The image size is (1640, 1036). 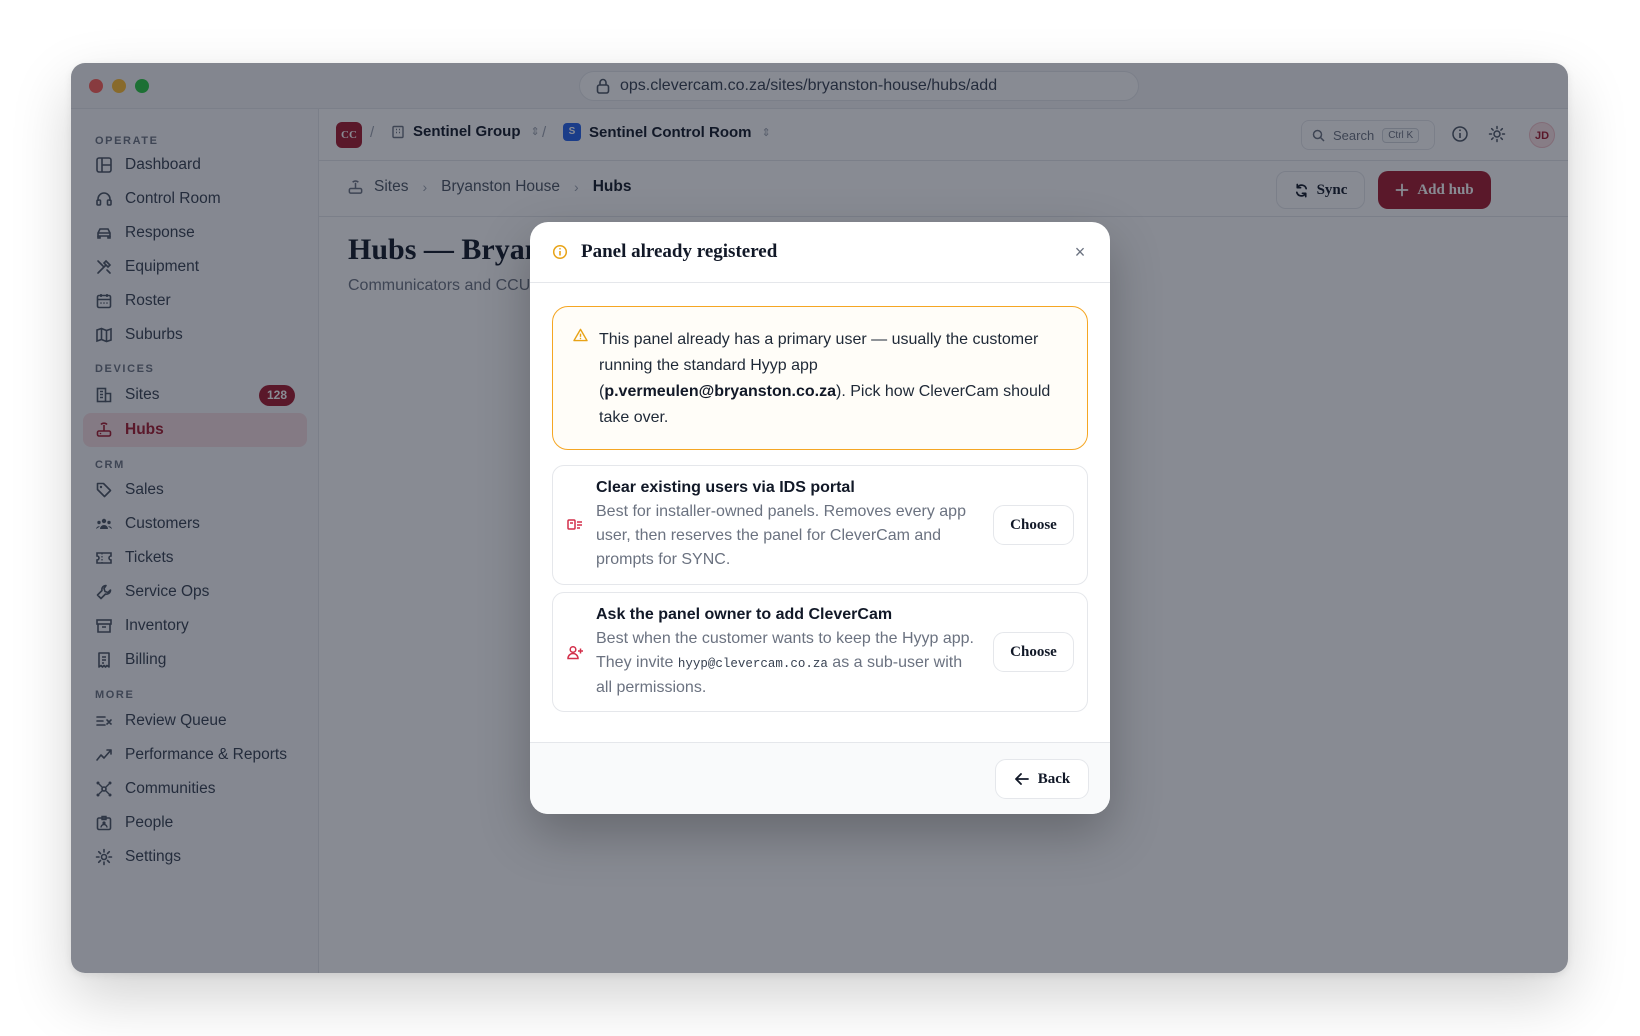 What do you see at coordinates (560, 252) in the screenshot?
I see `info-icon` at bounding box center [560, 252].